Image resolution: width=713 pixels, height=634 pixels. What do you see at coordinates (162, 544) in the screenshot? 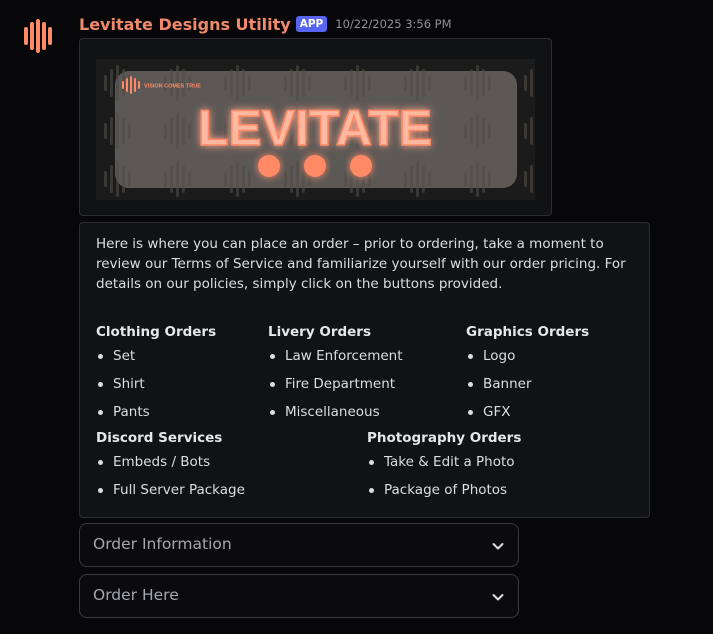
I see `select-placeholder: Order Information` at bounding box center [162, 544].